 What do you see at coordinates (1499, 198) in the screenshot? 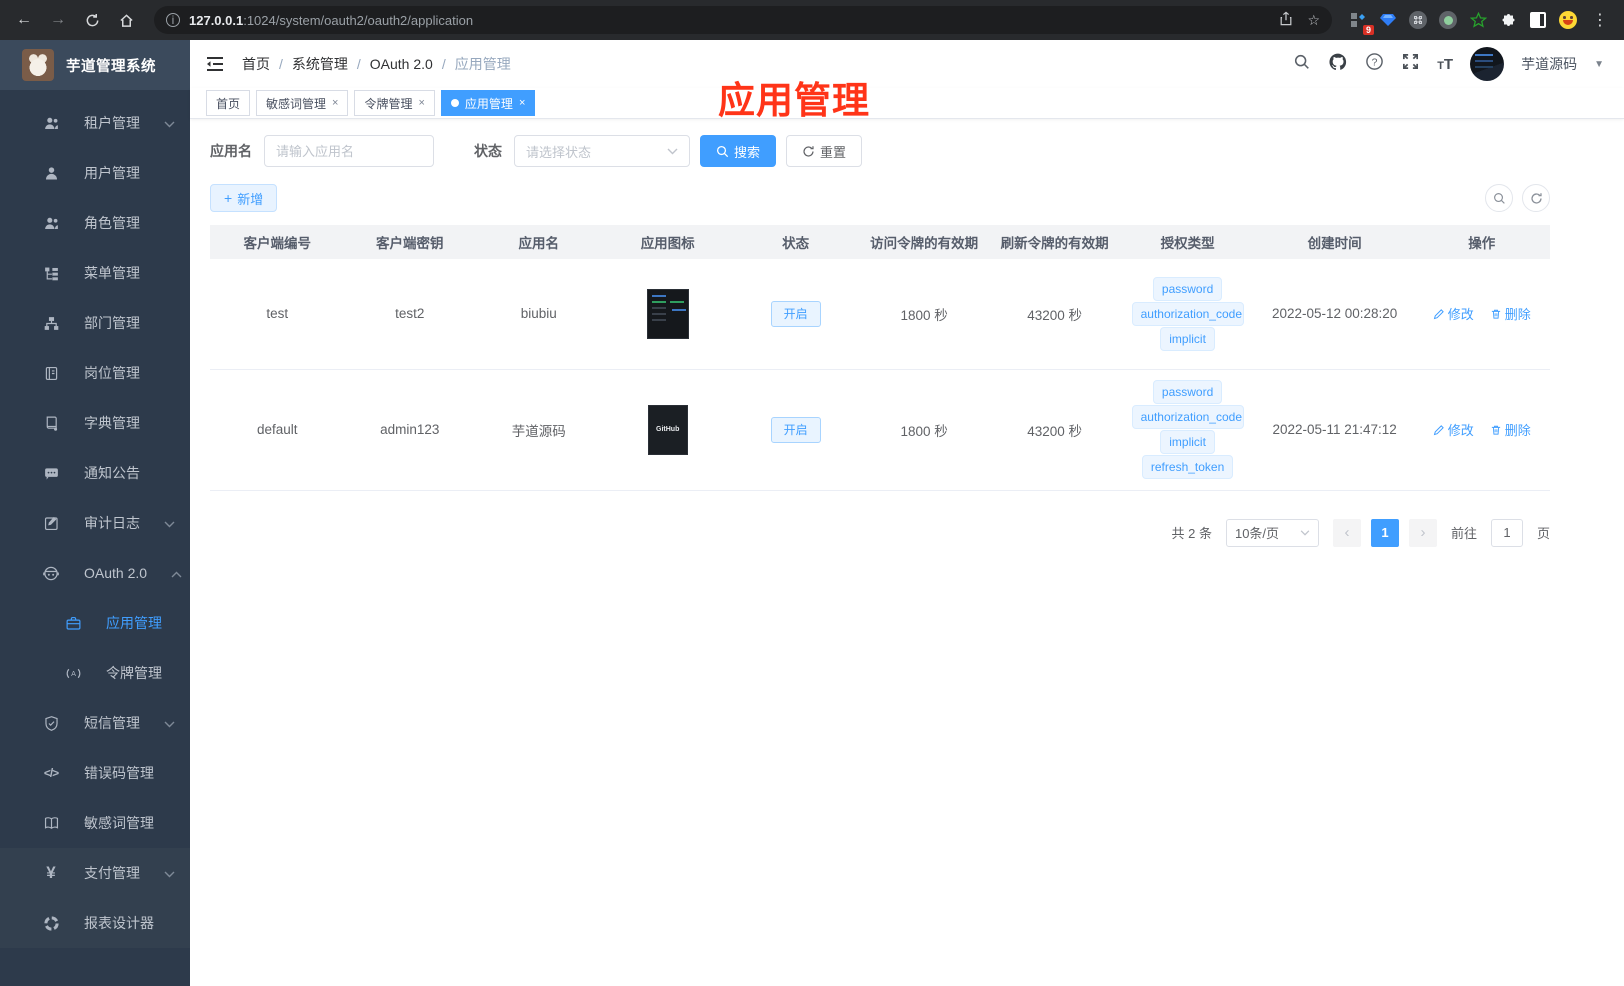
I see `show-search-toggle-button` at bounding box center [1499, 198].